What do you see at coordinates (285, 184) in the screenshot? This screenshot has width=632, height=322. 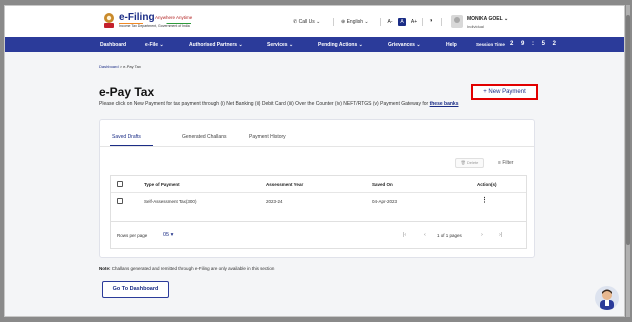 I see `column-header-year: Assessment Year` at bounding box center [285, 184].